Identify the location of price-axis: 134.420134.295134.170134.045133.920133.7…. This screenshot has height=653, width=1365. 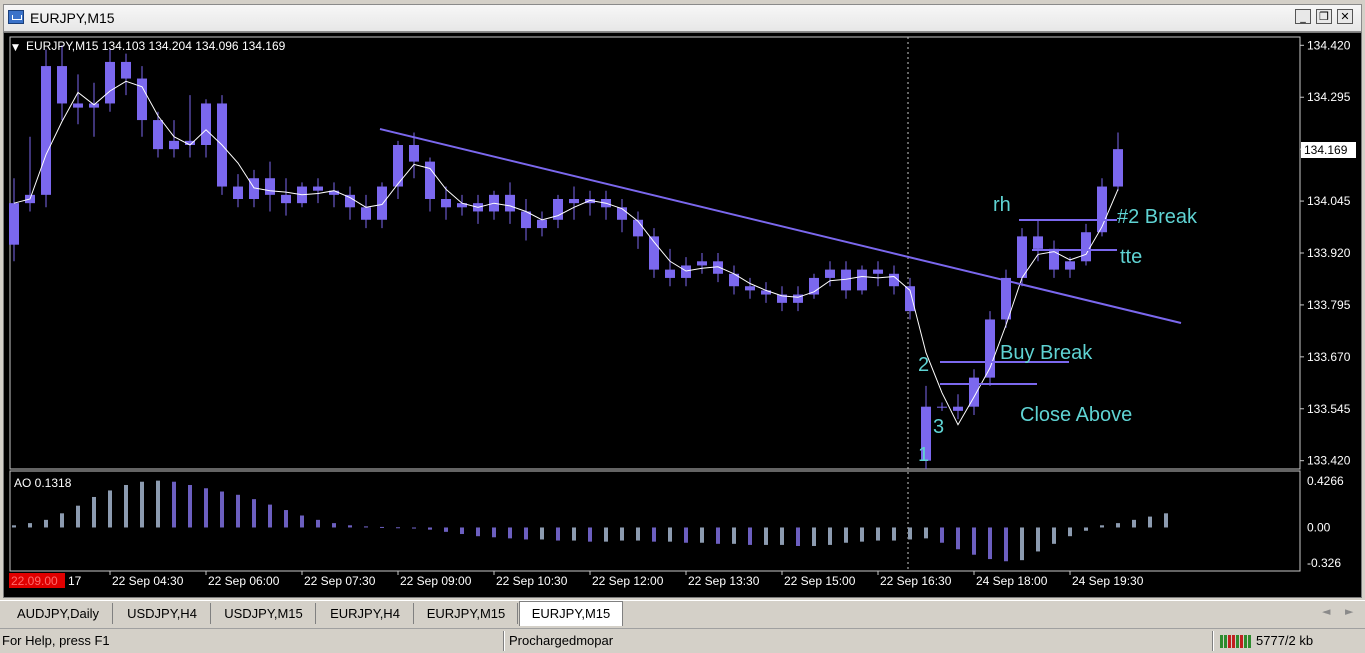
(1325, 253).